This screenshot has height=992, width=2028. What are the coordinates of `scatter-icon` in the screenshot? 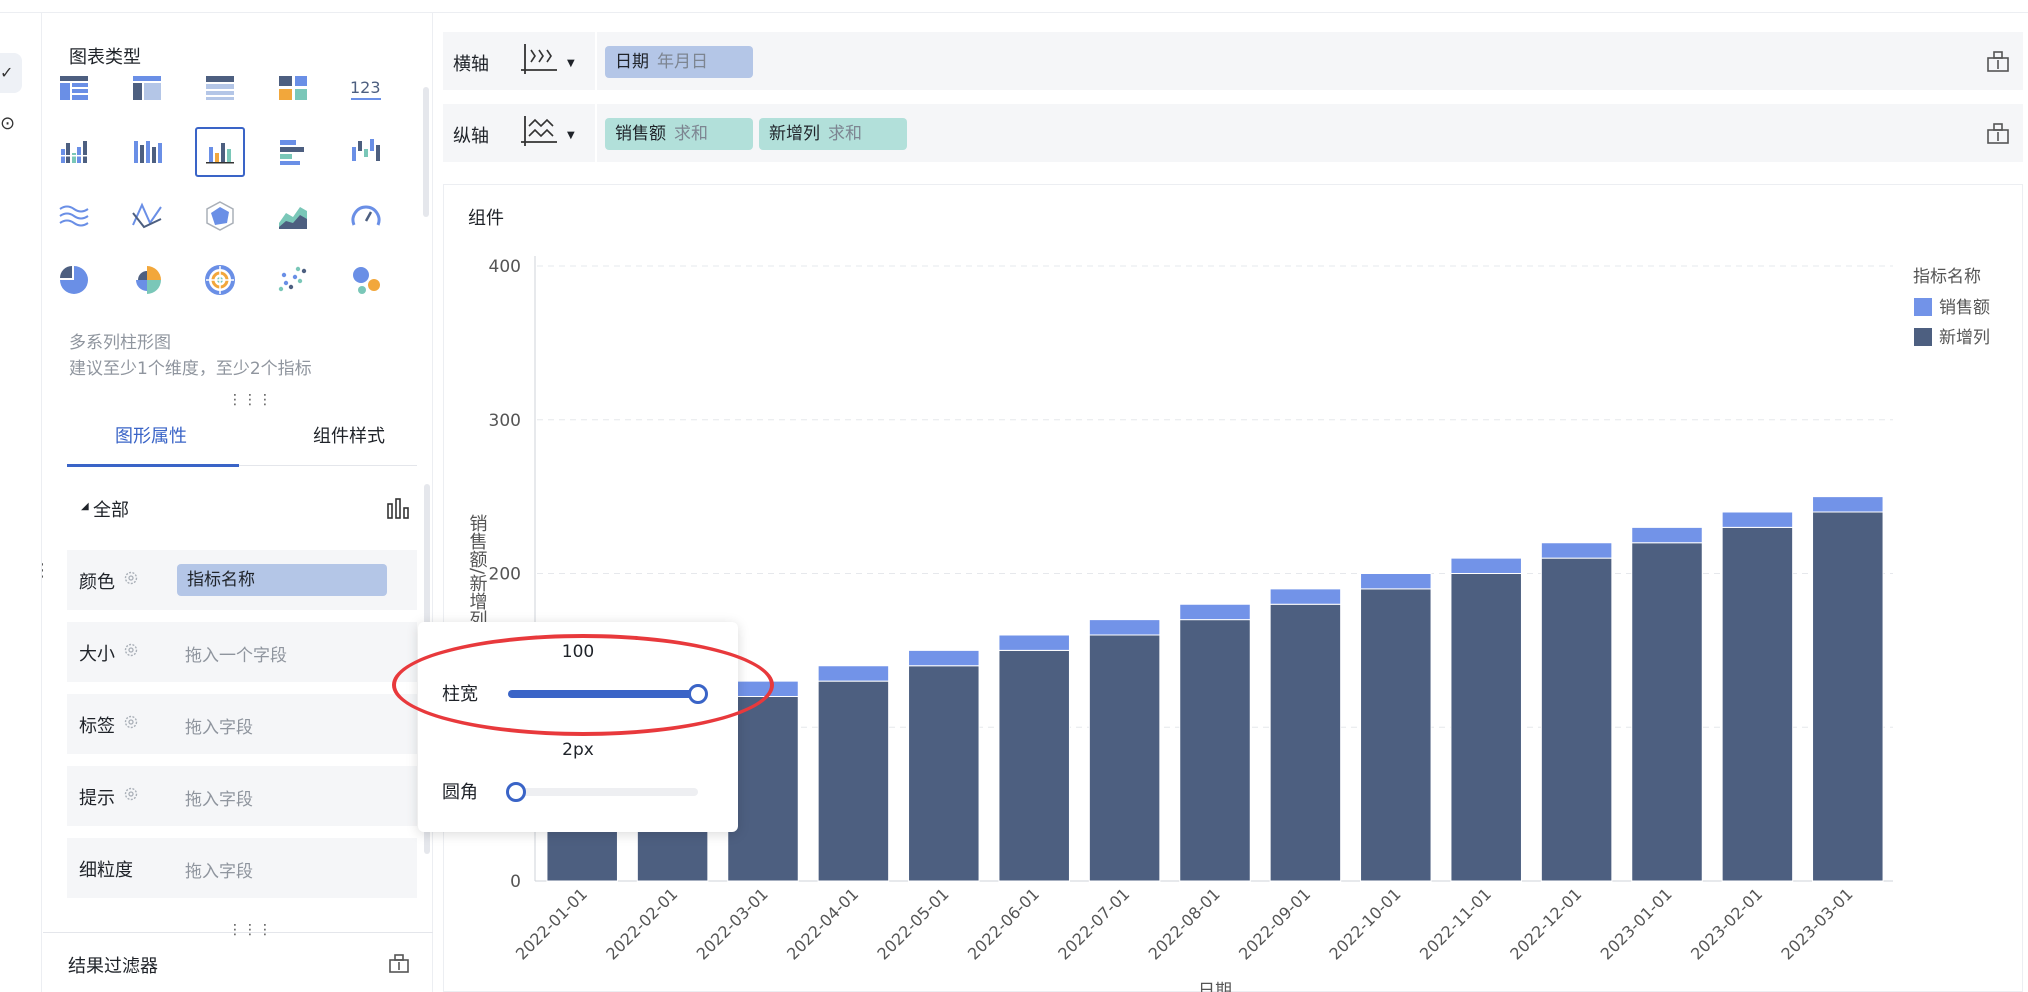 It's located at (293, 280).